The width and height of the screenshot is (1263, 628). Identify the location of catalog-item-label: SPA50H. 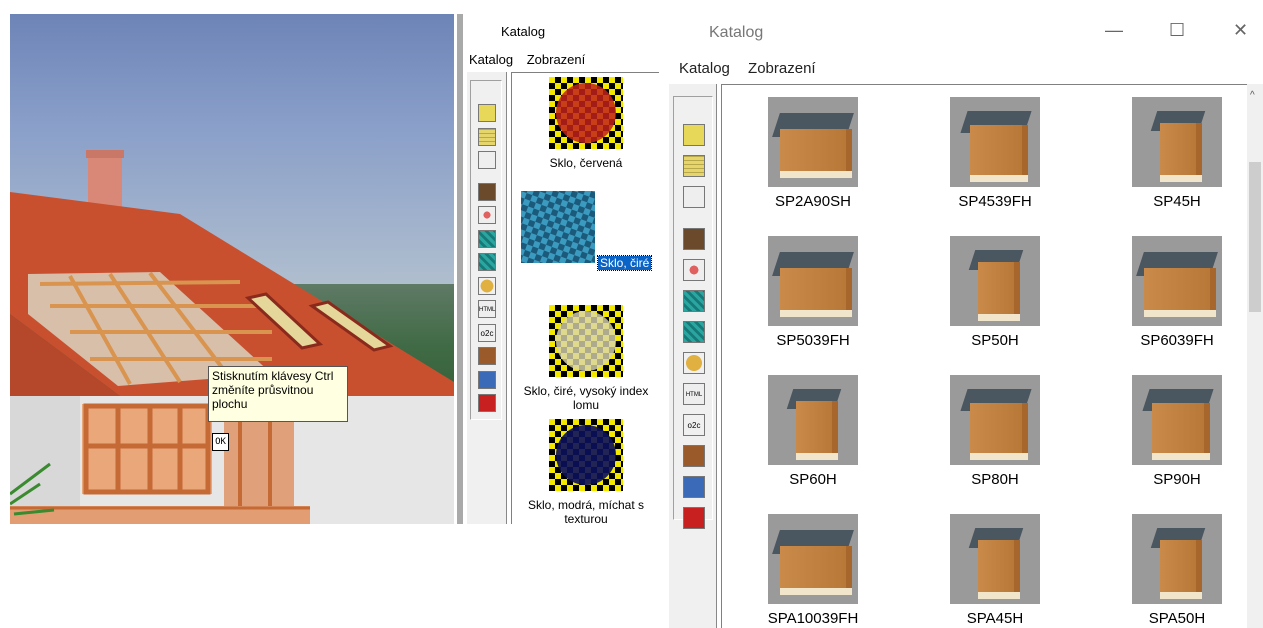
(1177, 618).